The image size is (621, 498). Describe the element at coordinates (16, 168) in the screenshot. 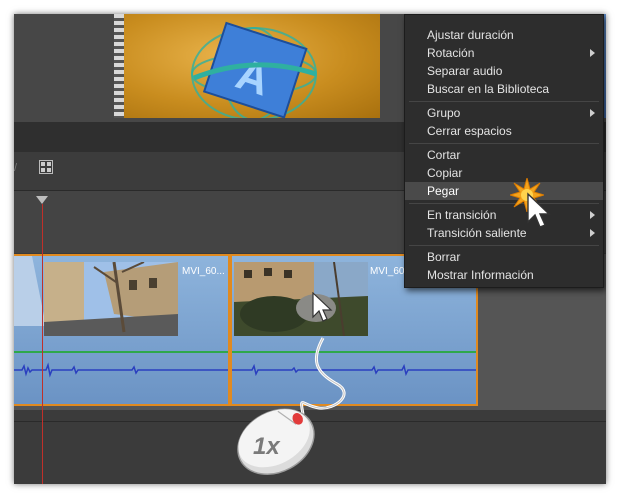

I see `toolbar-edge: /` at that location.